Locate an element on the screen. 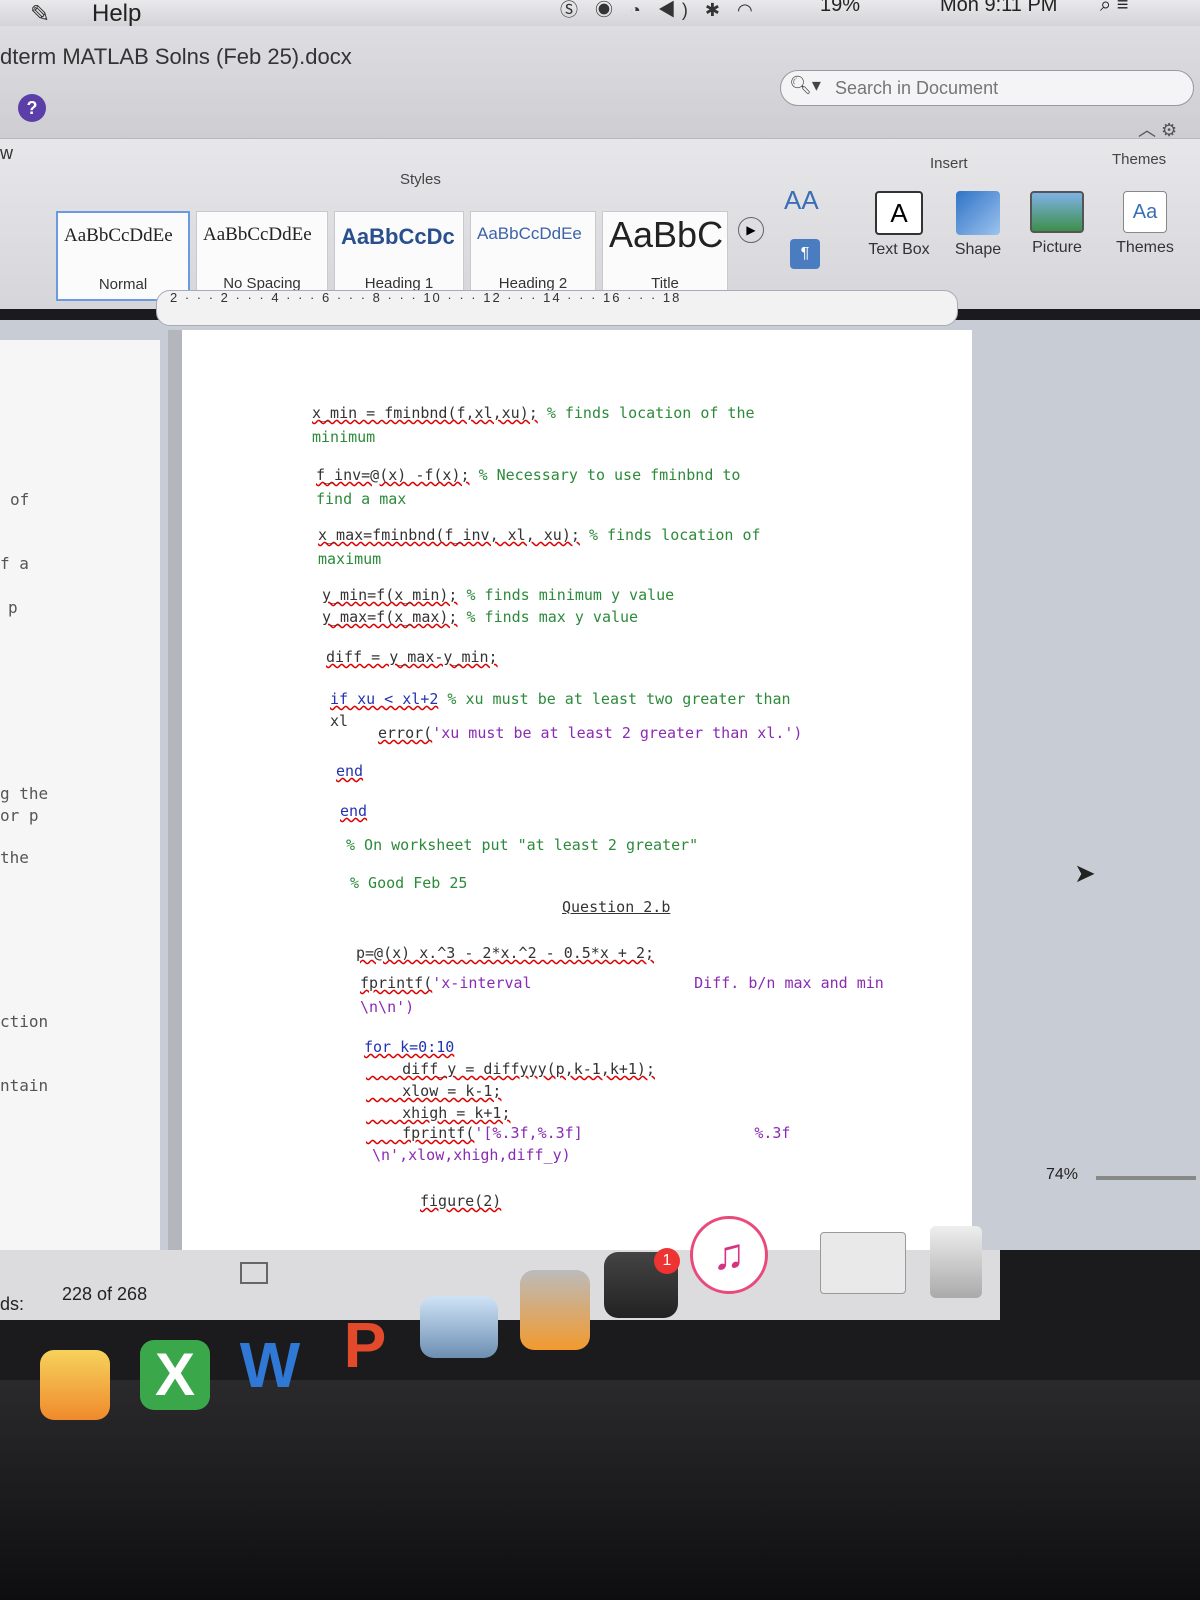 This screenshot has width=1200, height=1600. style-normal: AaBbCcDdEe Normal is located at coordinates (123, 256).